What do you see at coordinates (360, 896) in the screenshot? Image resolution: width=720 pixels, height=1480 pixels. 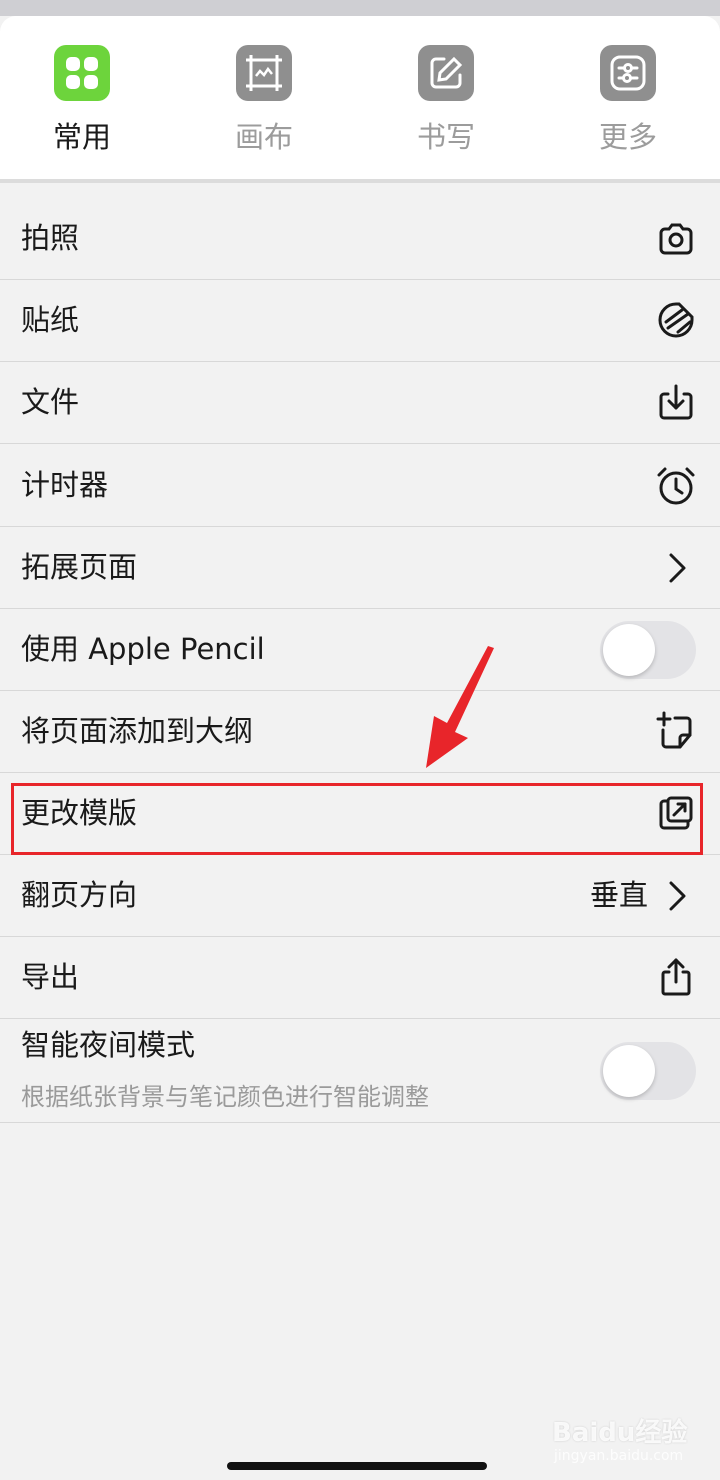 I see `menu-item-page-direction: 翻页方向 垂直` at bounding box center [360, 896].